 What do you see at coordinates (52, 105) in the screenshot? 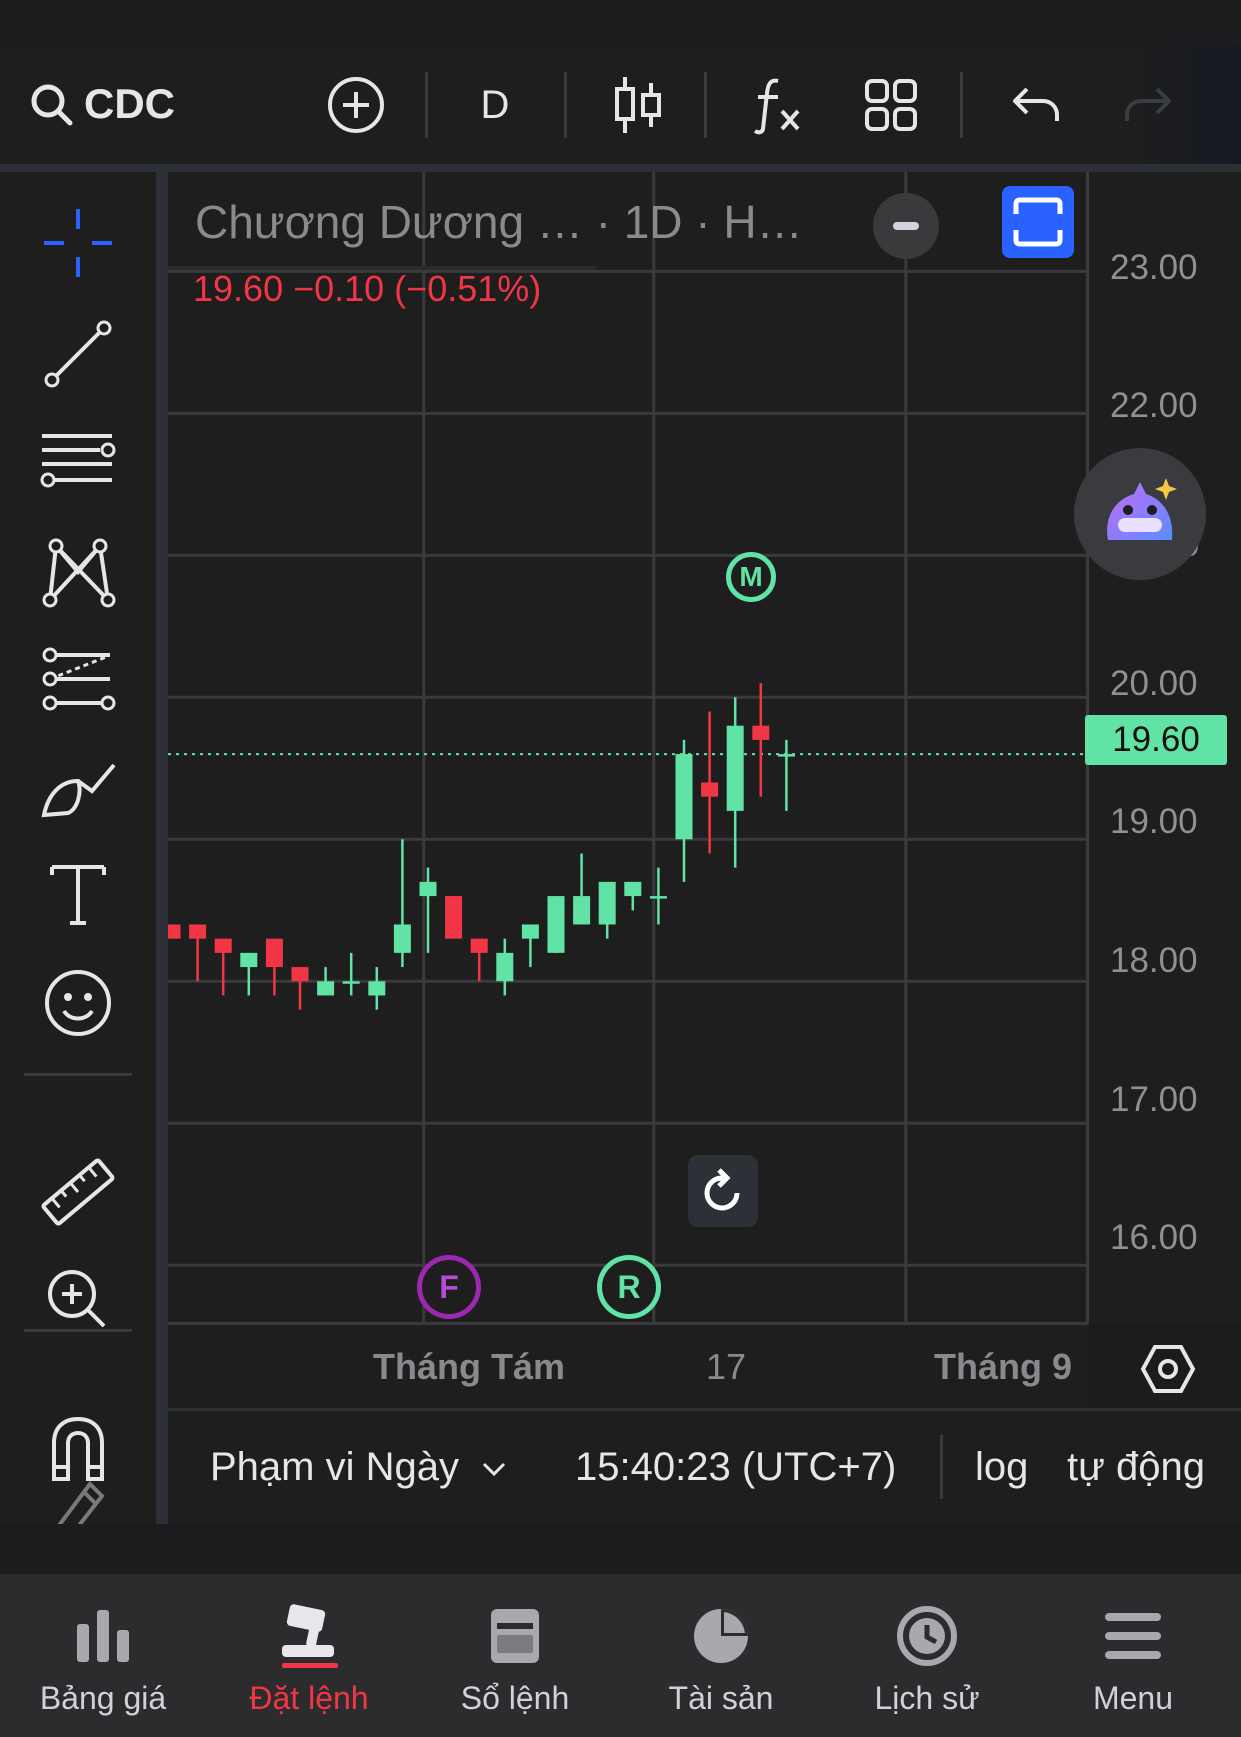
I see `search-icon` at bounding box center [52, 105].